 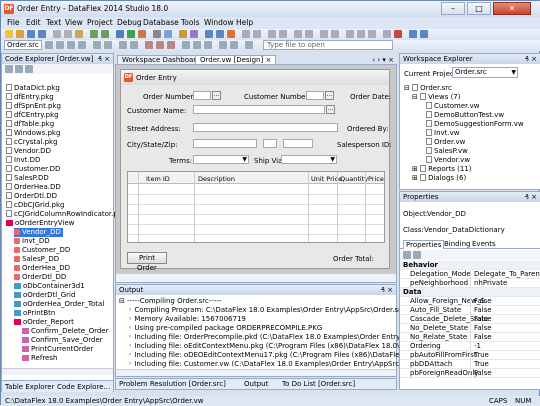 What do you see at coordinates (324, 34) in the screenshot?
I see `tool-a-icon` at bounding box center [324, 34].